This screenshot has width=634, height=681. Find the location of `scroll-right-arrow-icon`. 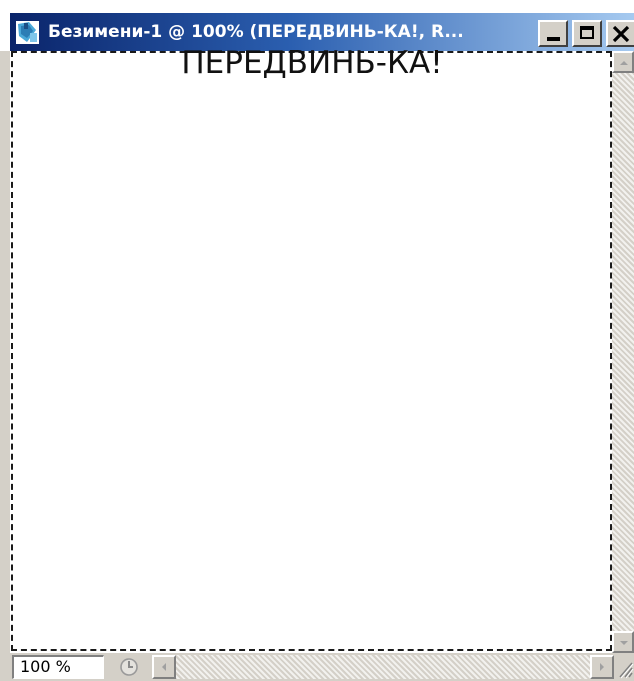

scroll-right-arrow-icon is located at coordinates (602, 667).